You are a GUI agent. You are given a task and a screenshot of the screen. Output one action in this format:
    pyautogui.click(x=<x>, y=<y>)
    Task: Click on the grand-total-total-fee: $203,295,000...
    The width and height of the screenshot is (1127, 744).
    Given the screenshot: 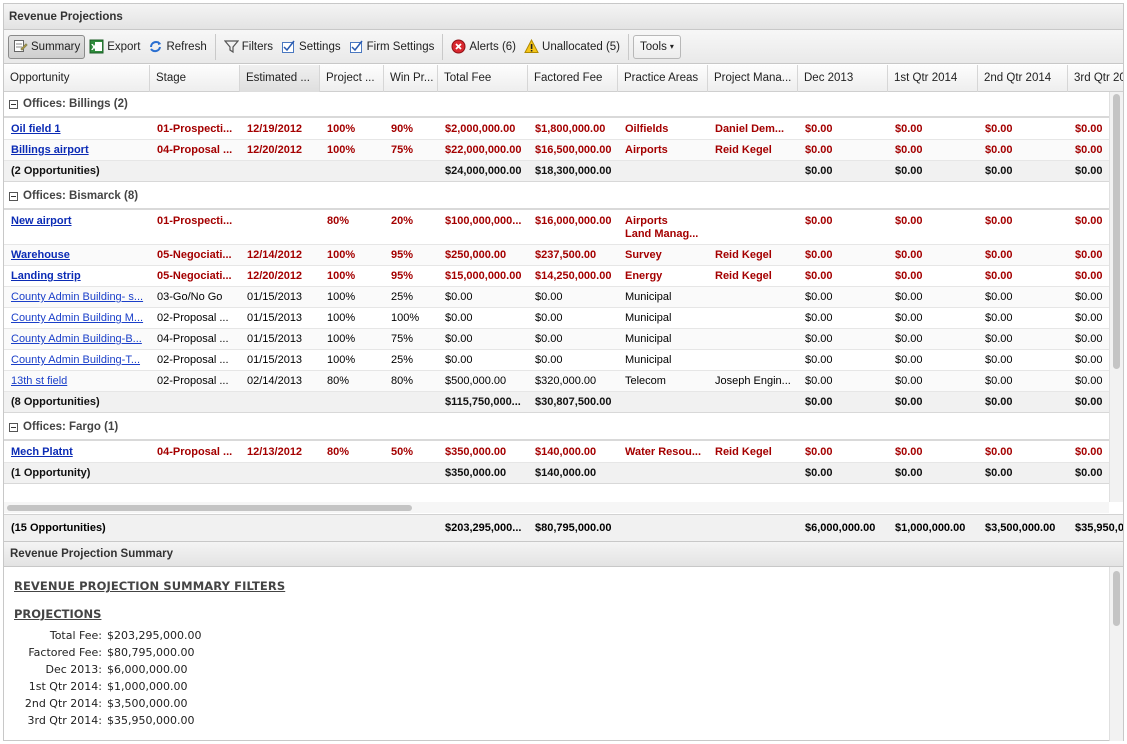 What is the action you would take?
    pyautogui.click(x=483, y=528)
    